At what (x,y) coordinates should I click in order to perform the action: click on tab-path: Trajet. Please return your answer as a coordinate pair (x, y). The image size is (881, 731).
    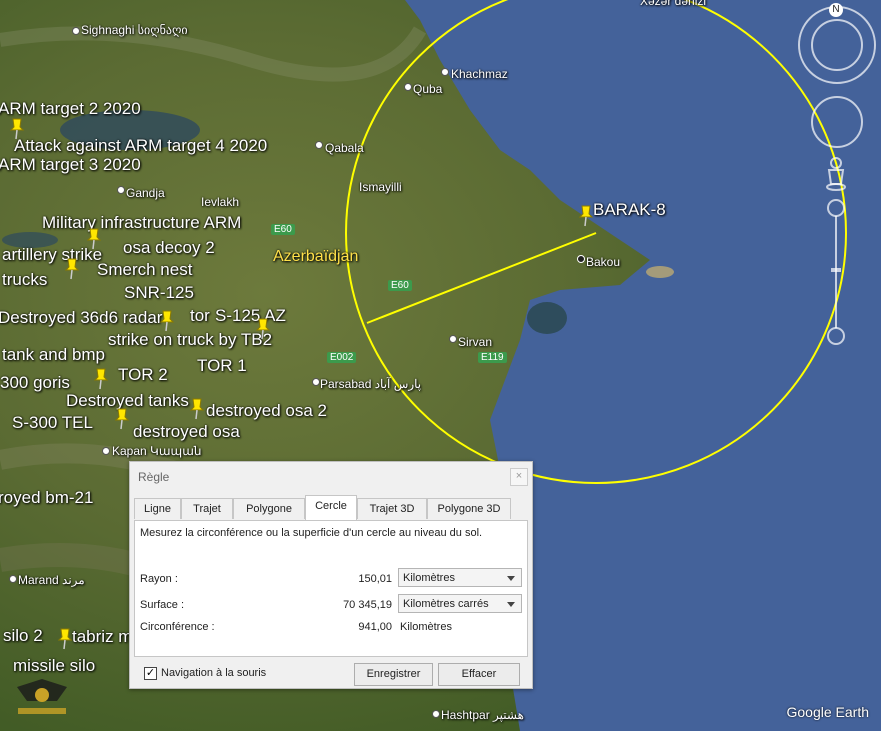
    Looking at the image, I should click on (207, 508).